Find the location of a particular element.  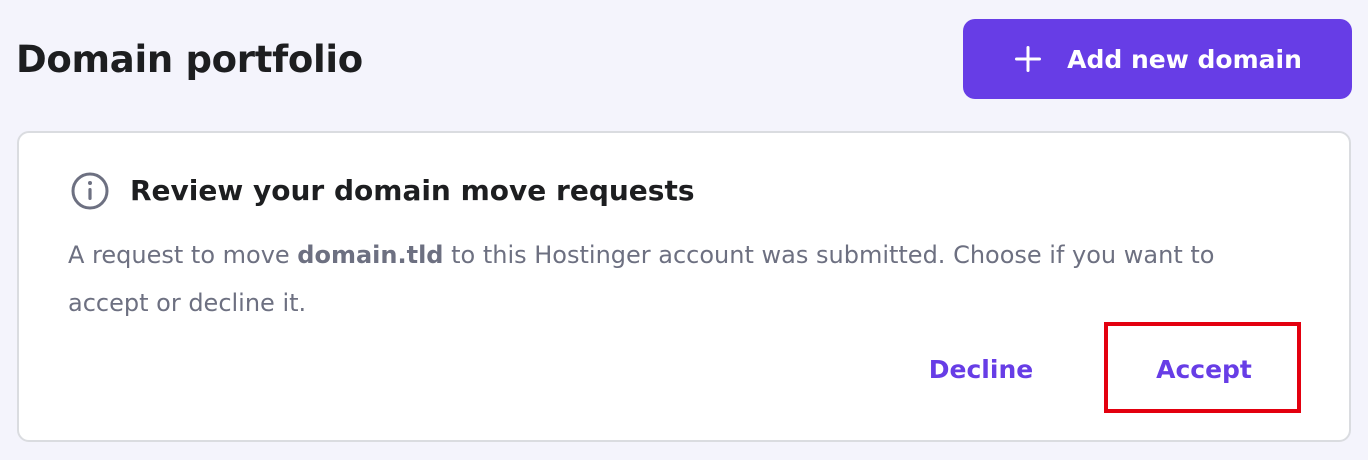

add-new-domain-label: Add new domain is located at coordinates (1184, 59).